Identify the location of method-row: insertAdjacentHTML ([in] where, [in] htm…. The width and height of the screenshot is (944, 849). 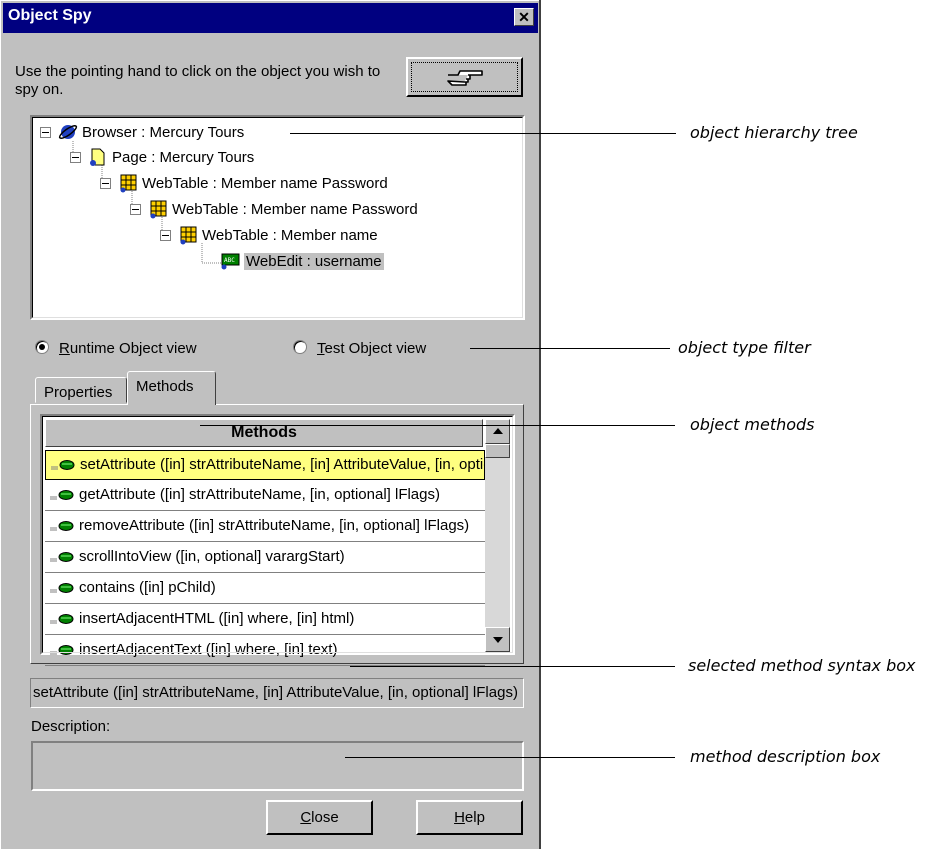
(265, 620).